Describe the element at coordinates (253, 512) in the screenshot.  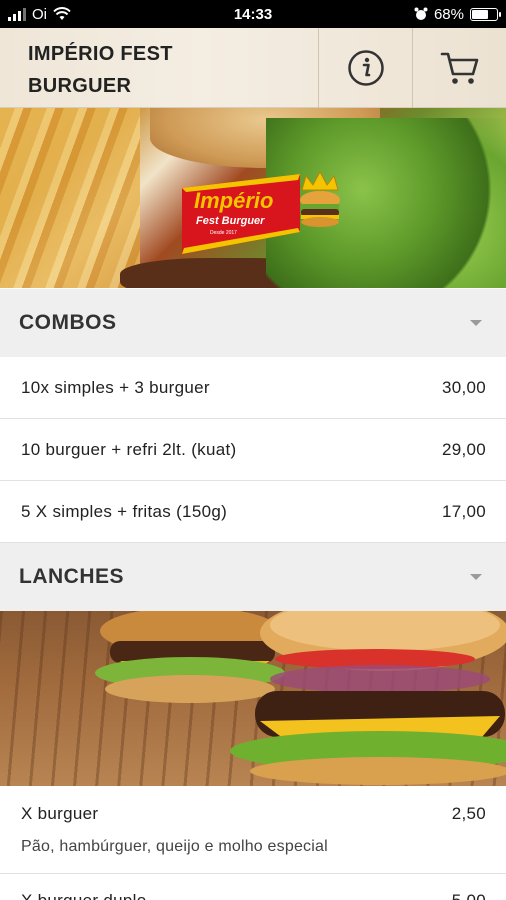
I see `menu-item: 5 X simples + fritas (150g) 17,00` at that location.